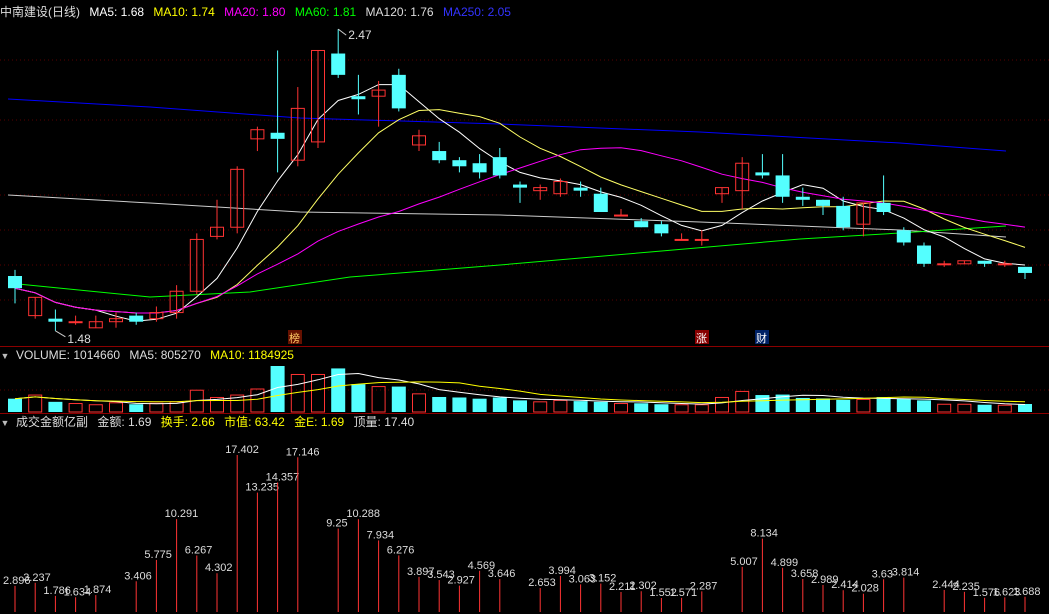 The height and width of the screenshot is (614, 1049). What do you see at coordinates (199, 550) in the screenshot?
I see `amount-value-label: 6.267` at bounding box center [199, 550].